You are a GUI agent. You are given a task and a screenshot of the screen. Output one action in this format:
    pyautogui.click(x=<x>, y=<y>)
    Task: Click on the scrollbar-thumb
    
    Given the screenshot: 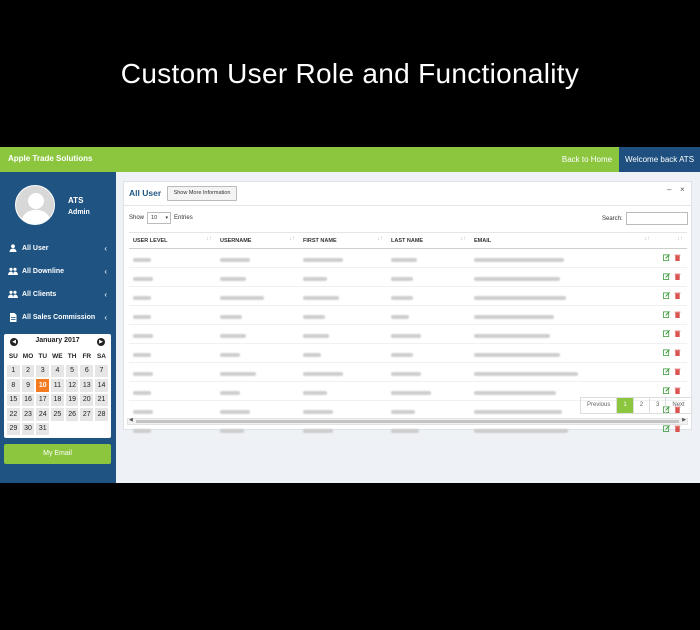 What is the action you would take?
    pyautogui.click(x=407, y=421)
    